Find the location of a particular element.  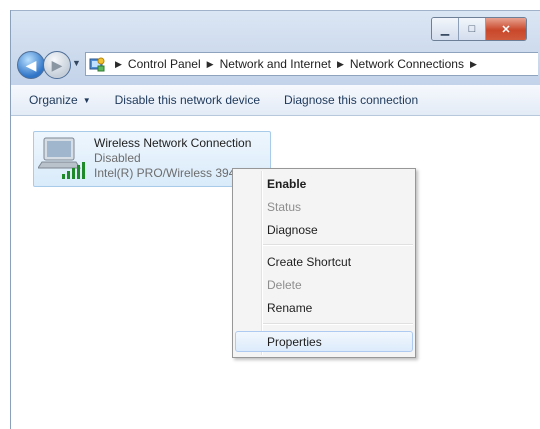

minimize-button: ▁ is located at coordinates (445, 29).